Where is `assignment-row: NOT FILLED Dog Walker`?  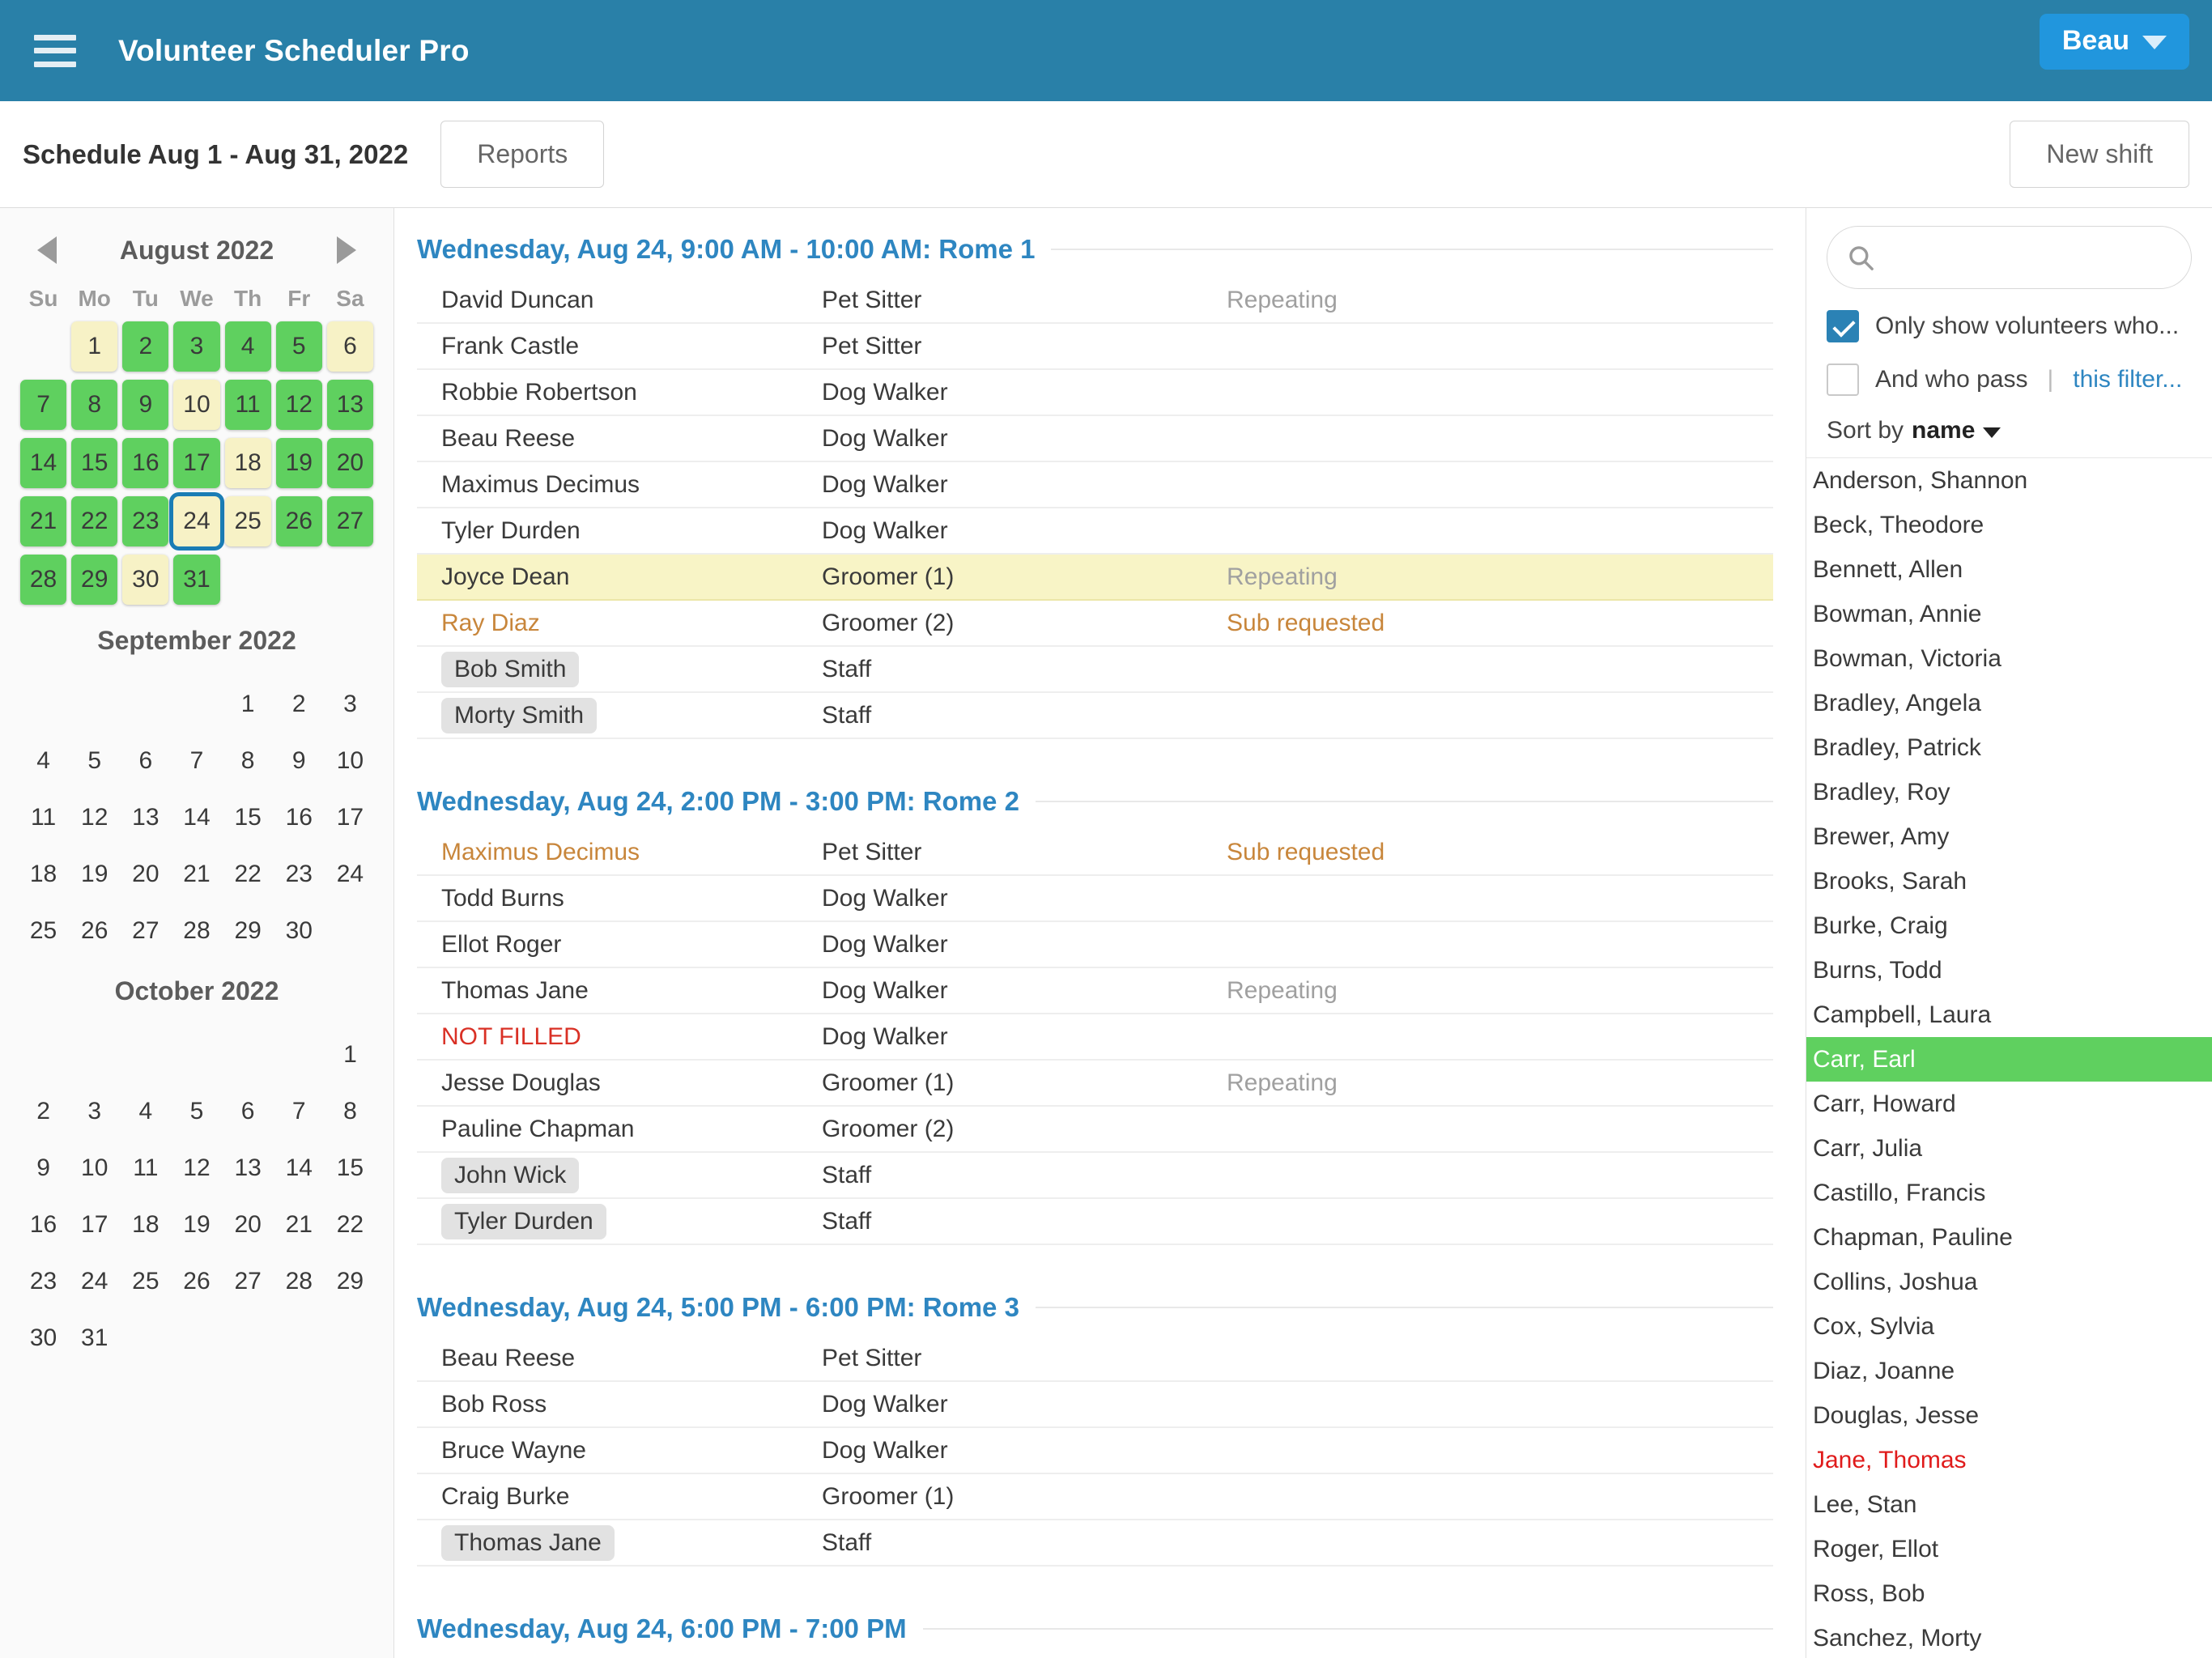
assignment-row: NOT FILLED Dog Walker is located at coordinates (1095, 1037).